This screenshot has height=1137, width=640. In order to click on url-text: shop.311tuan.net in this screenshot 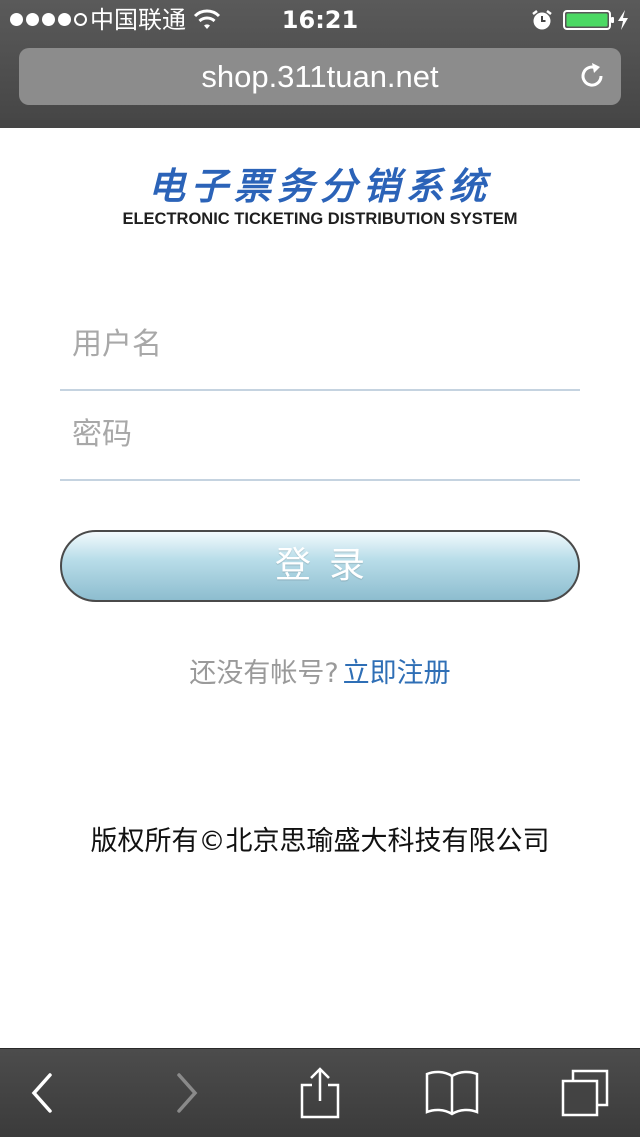, I will do `click(320, 76)`.